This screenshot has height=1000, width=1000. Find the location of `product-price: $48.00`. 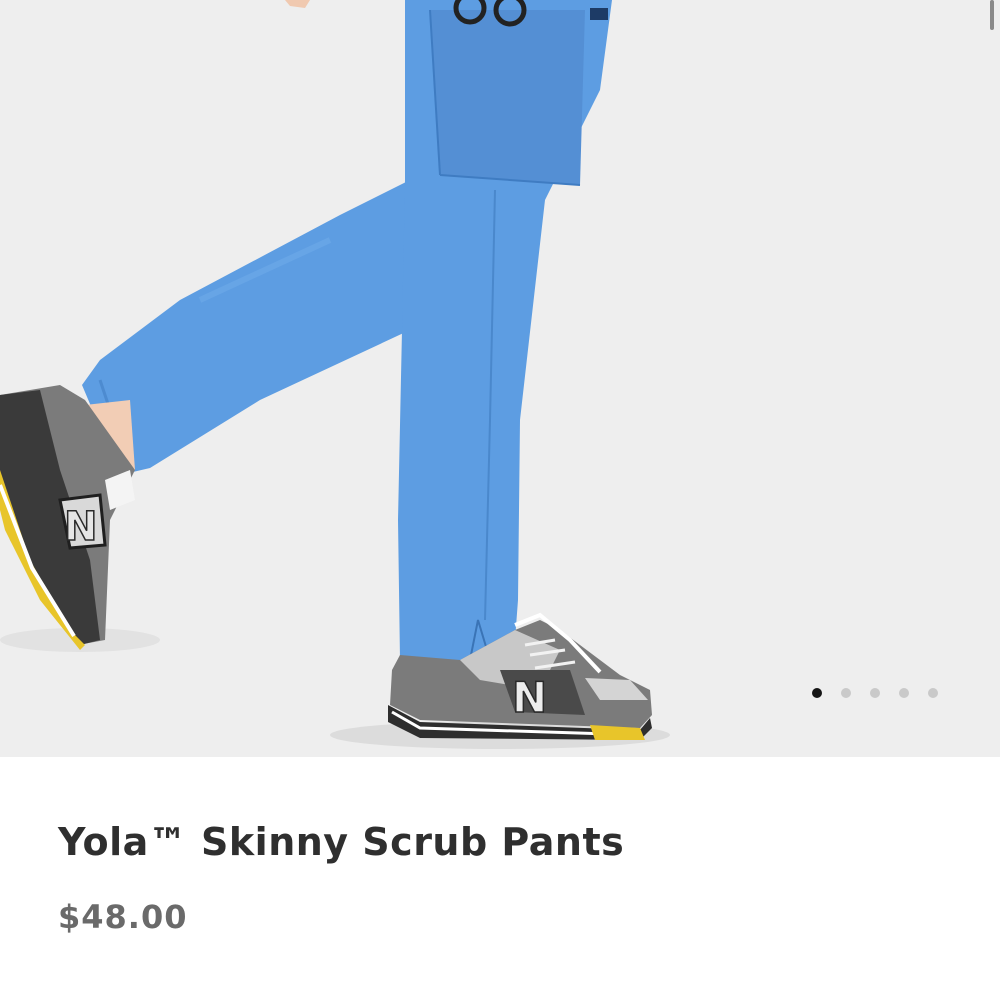

product-price: $48.00 is located at coordinates (123, 917).